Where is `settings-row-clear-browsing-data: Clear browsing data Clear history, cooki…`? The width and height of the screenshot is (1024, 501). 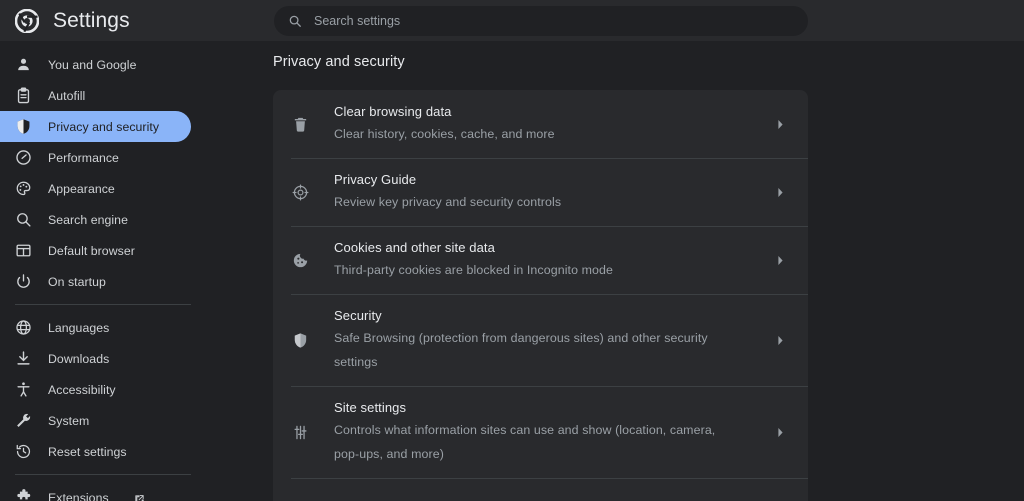
settings-row-clear-browsing-data: Clear browsing data Clear history, cooki… is located at coordinates (540, 124).